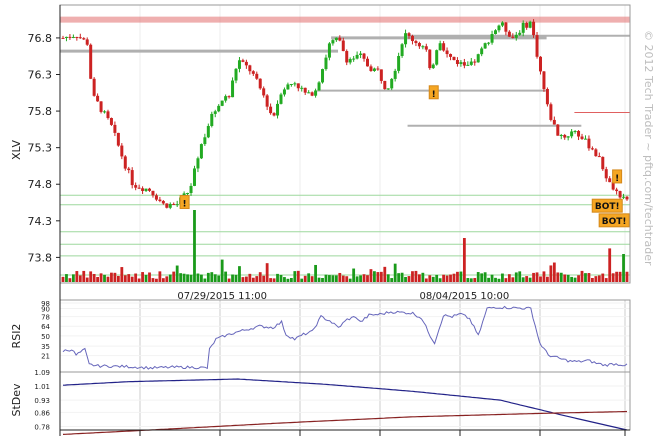 The width and height of the screenshot is (657, 448). I want to click on stdev-y-tick-label: 1.09, so click(42, 373).